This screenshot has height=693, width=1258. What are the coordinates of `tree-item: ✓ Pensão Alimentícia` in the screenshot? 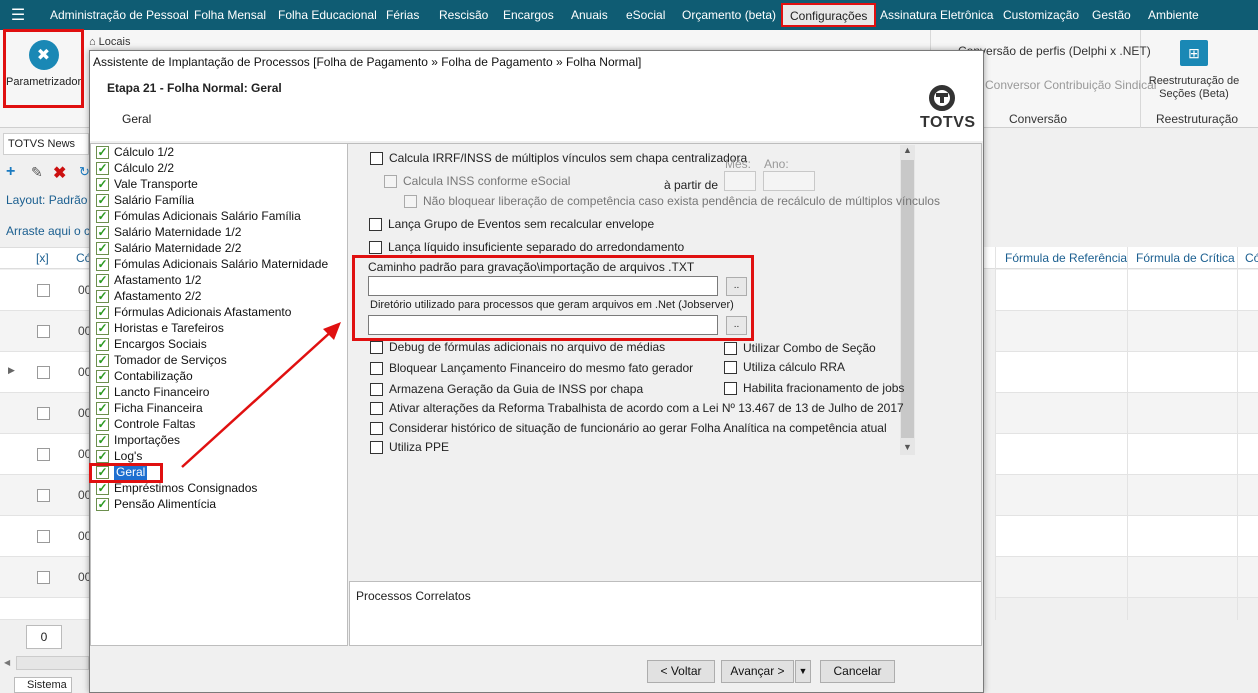 It's located at (156, 504).